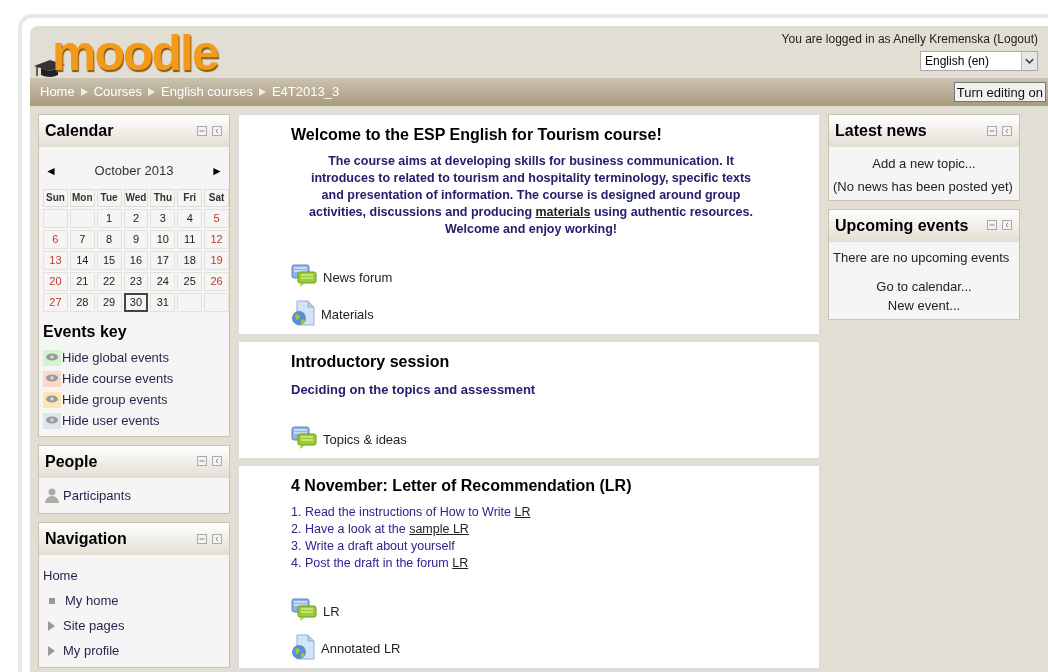 The width and height of the screenshot is (1048, 672). Describe the element at coordinates (85, 331) in the screenshot. I see `events-key-heading: Events key` at that location.